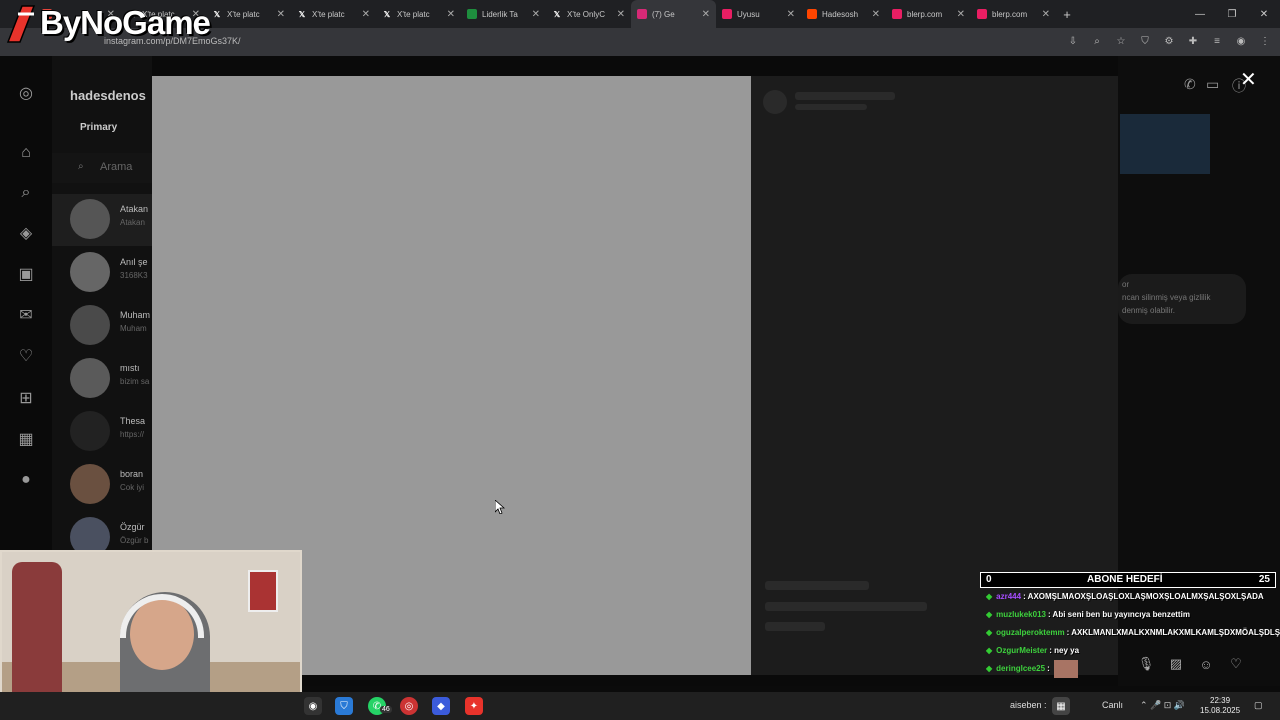 The height and width of the screenshot is (720, 1280). I want to click on avatar, so click(90, 431).